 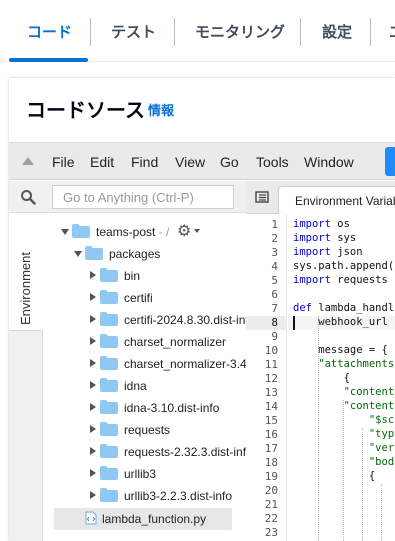 What do you see at coordinates (353, 308) in the screenshot?
I see `code-text: lambda_handl` at bounding box center [353, 308].